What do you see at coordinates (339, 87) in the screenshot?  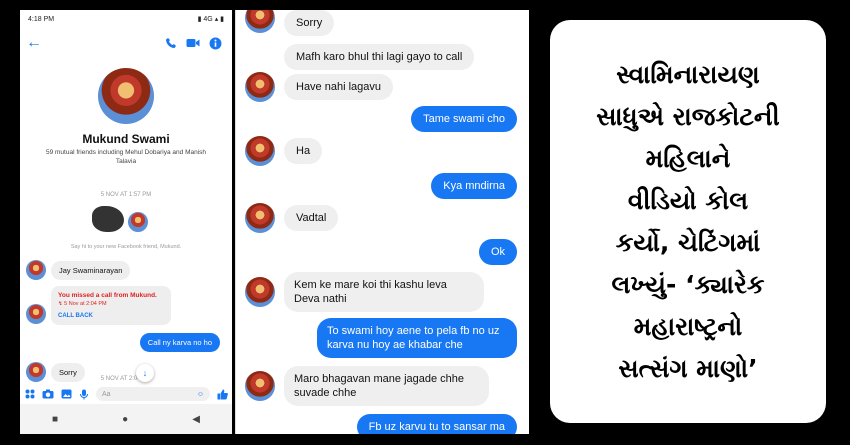 I see `message-bubble-incoming: Have nahi lagavu` at bounding box center [339, 87].